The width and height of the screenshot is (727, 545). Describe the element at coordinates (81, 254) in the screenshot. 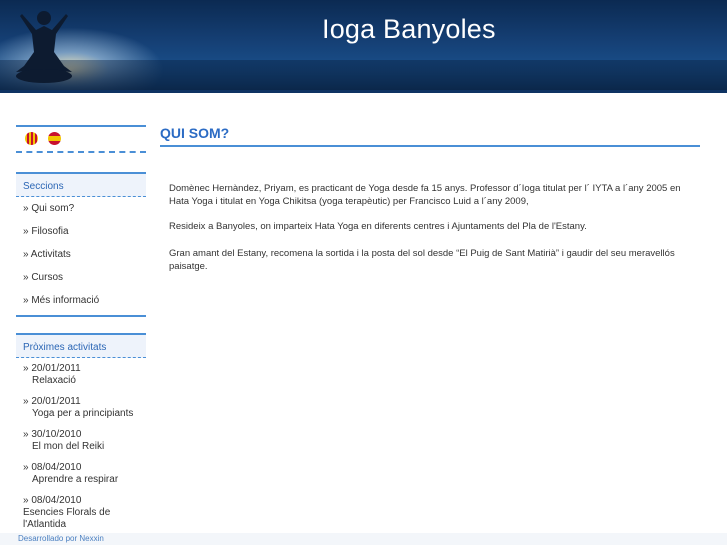

I see `menu-item-activitats: » Activitats` at that location.